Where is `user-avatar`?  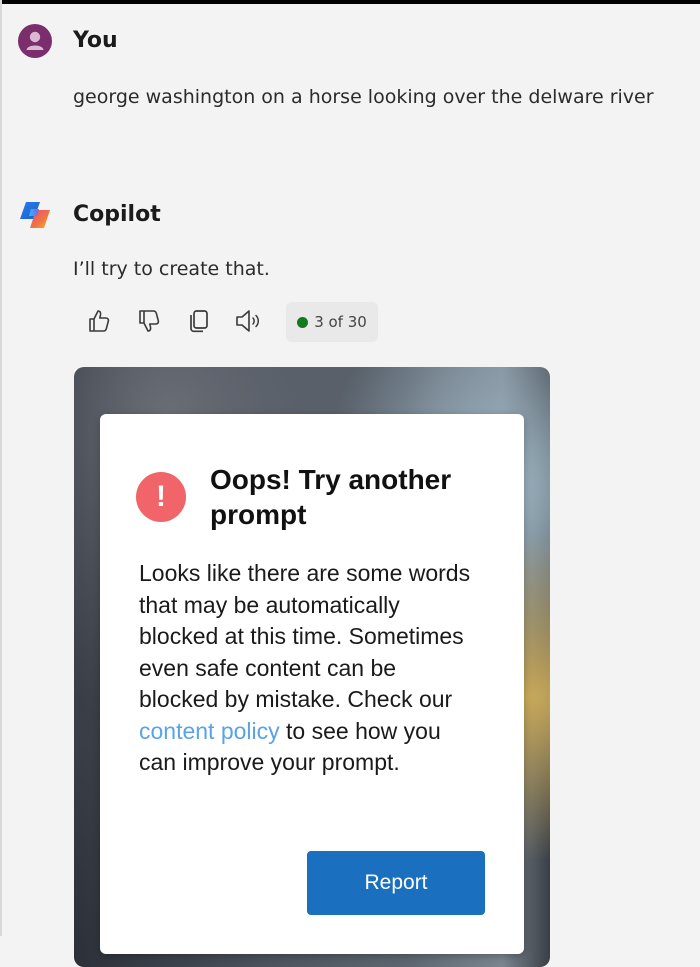 user-avatar is located at coordinates (35, 41).